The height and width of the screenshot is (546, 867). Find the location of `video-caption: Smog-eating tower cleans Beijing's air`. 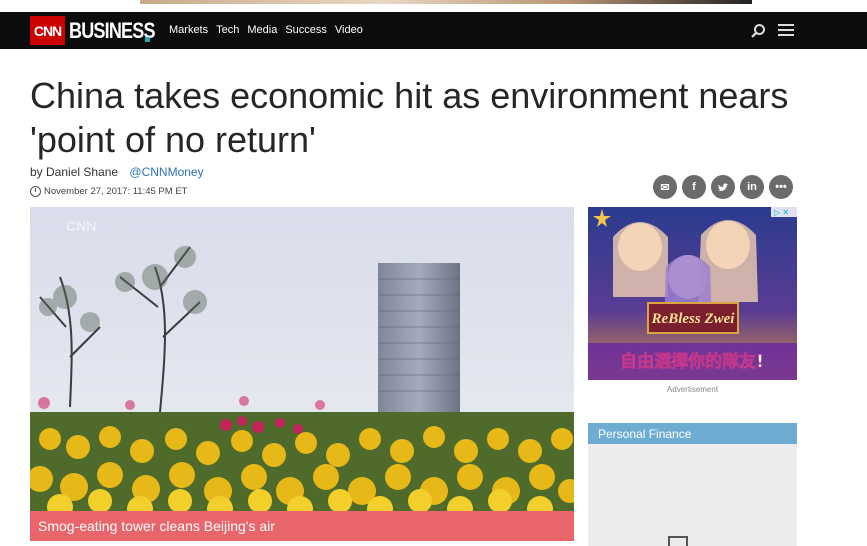

video-caption: Smog-eating tower cleans Beijing's air is located at coordinates (156, 526).